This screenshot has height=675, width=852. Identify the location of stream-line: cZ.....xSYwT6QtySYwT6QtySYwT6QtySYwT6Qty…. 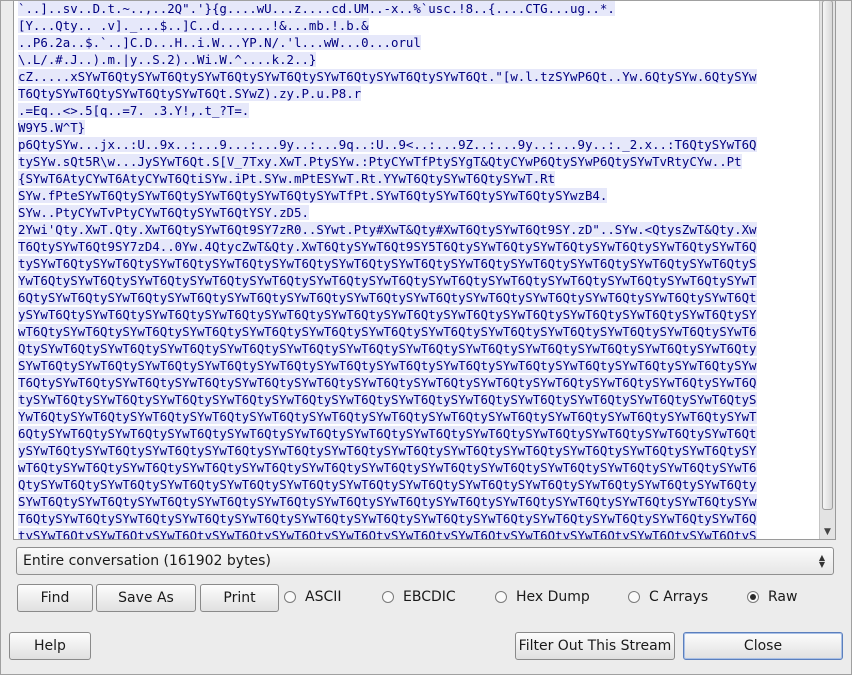
(417, 76).